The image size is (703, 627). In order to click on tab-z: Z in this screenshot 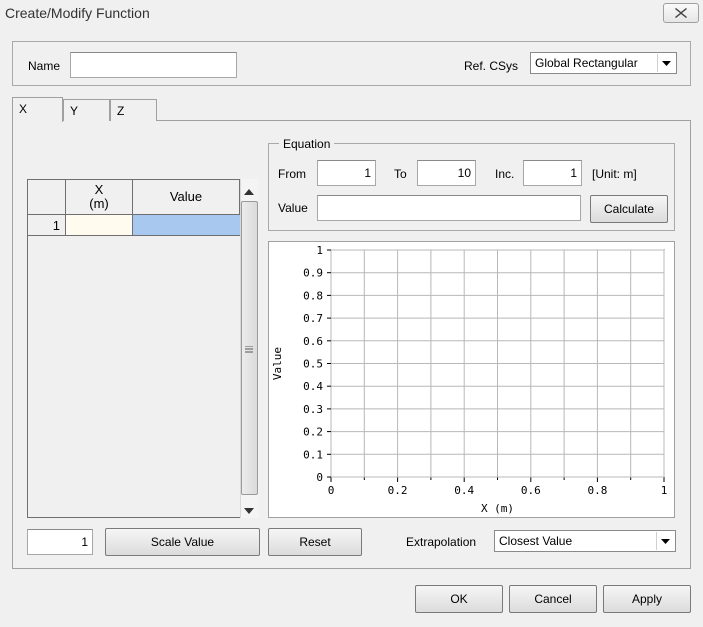, I will do `click(133, 110)`.